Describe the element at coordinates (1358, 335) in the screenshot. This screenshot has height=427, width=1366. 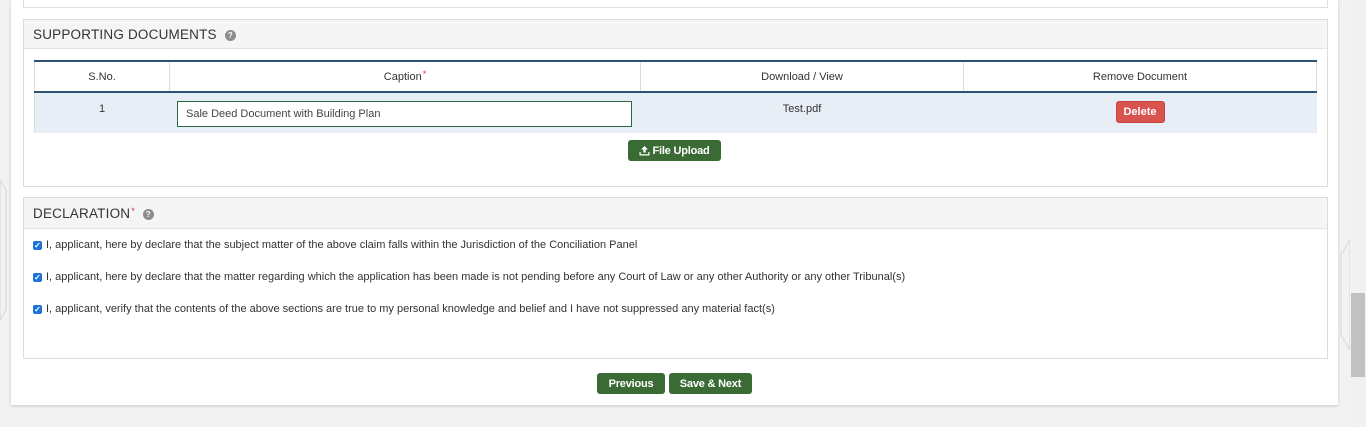
I see `scrollbar-thumb` at that location.